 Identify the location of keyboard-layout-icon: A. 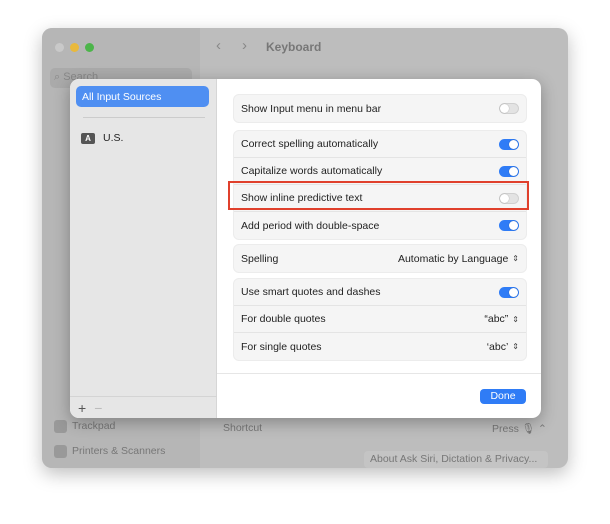
(88, 138).